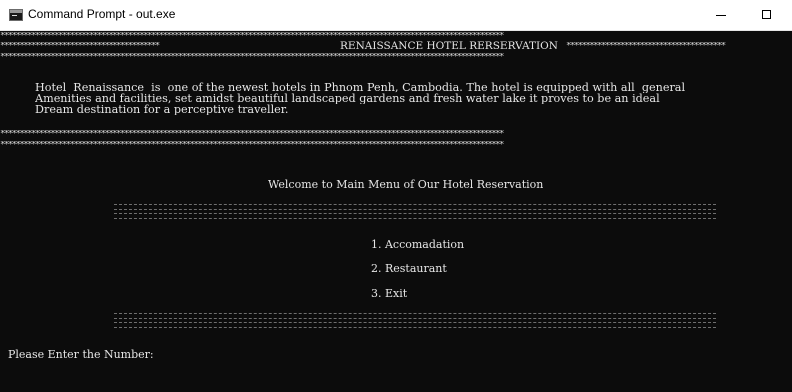  Describe the element at coordinates (389, 293) in the screenshot. I see `menu-item-exit: 3. Exit` at that location.